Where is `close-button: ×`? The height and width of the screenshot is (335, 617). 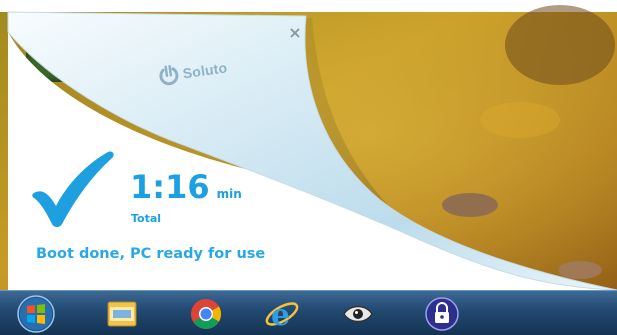
close-button: × is located at coordinates (295, 33).